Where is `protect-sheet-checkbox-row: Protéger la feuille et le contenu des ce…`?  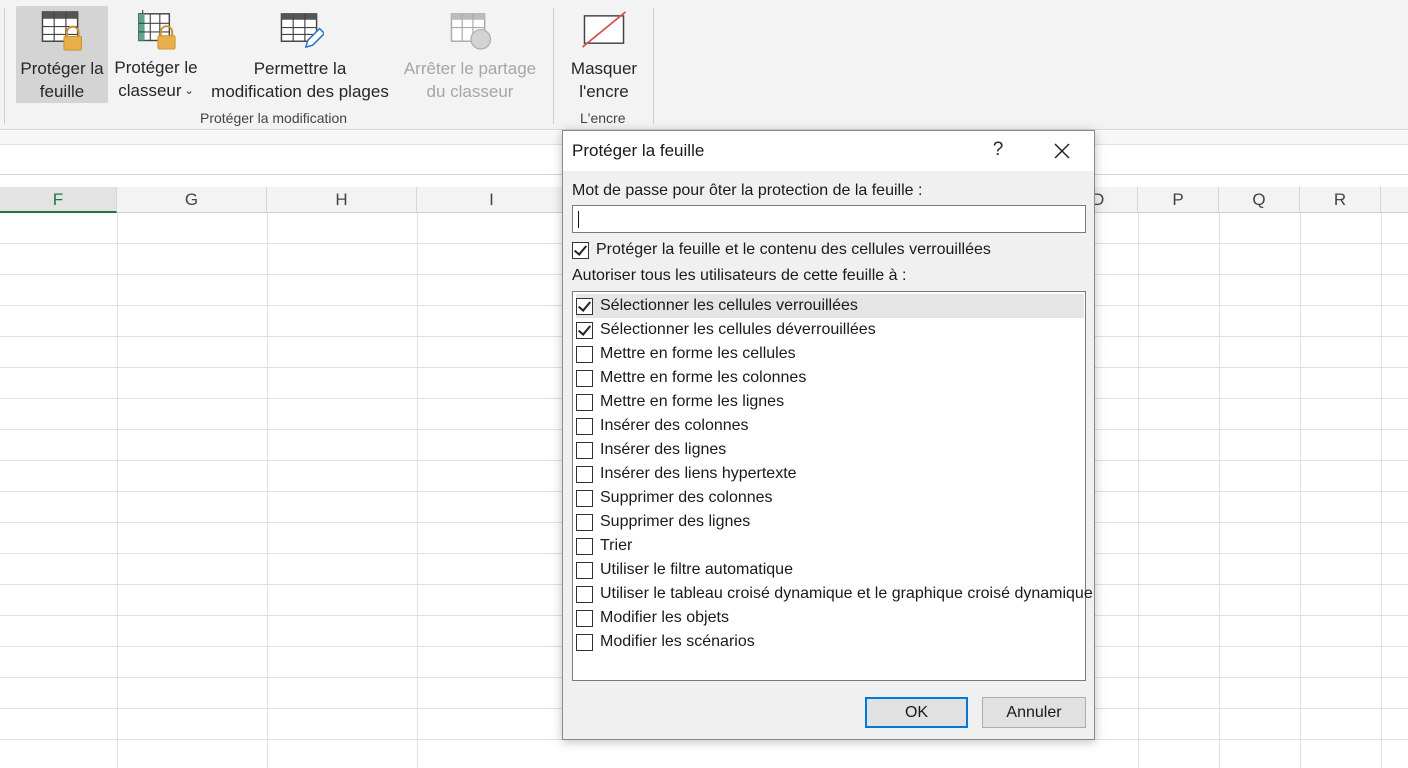 protect-sheet-checkbox-row: Protéger la feuille et le contenu des ce… is located at coordinates (781, 250).